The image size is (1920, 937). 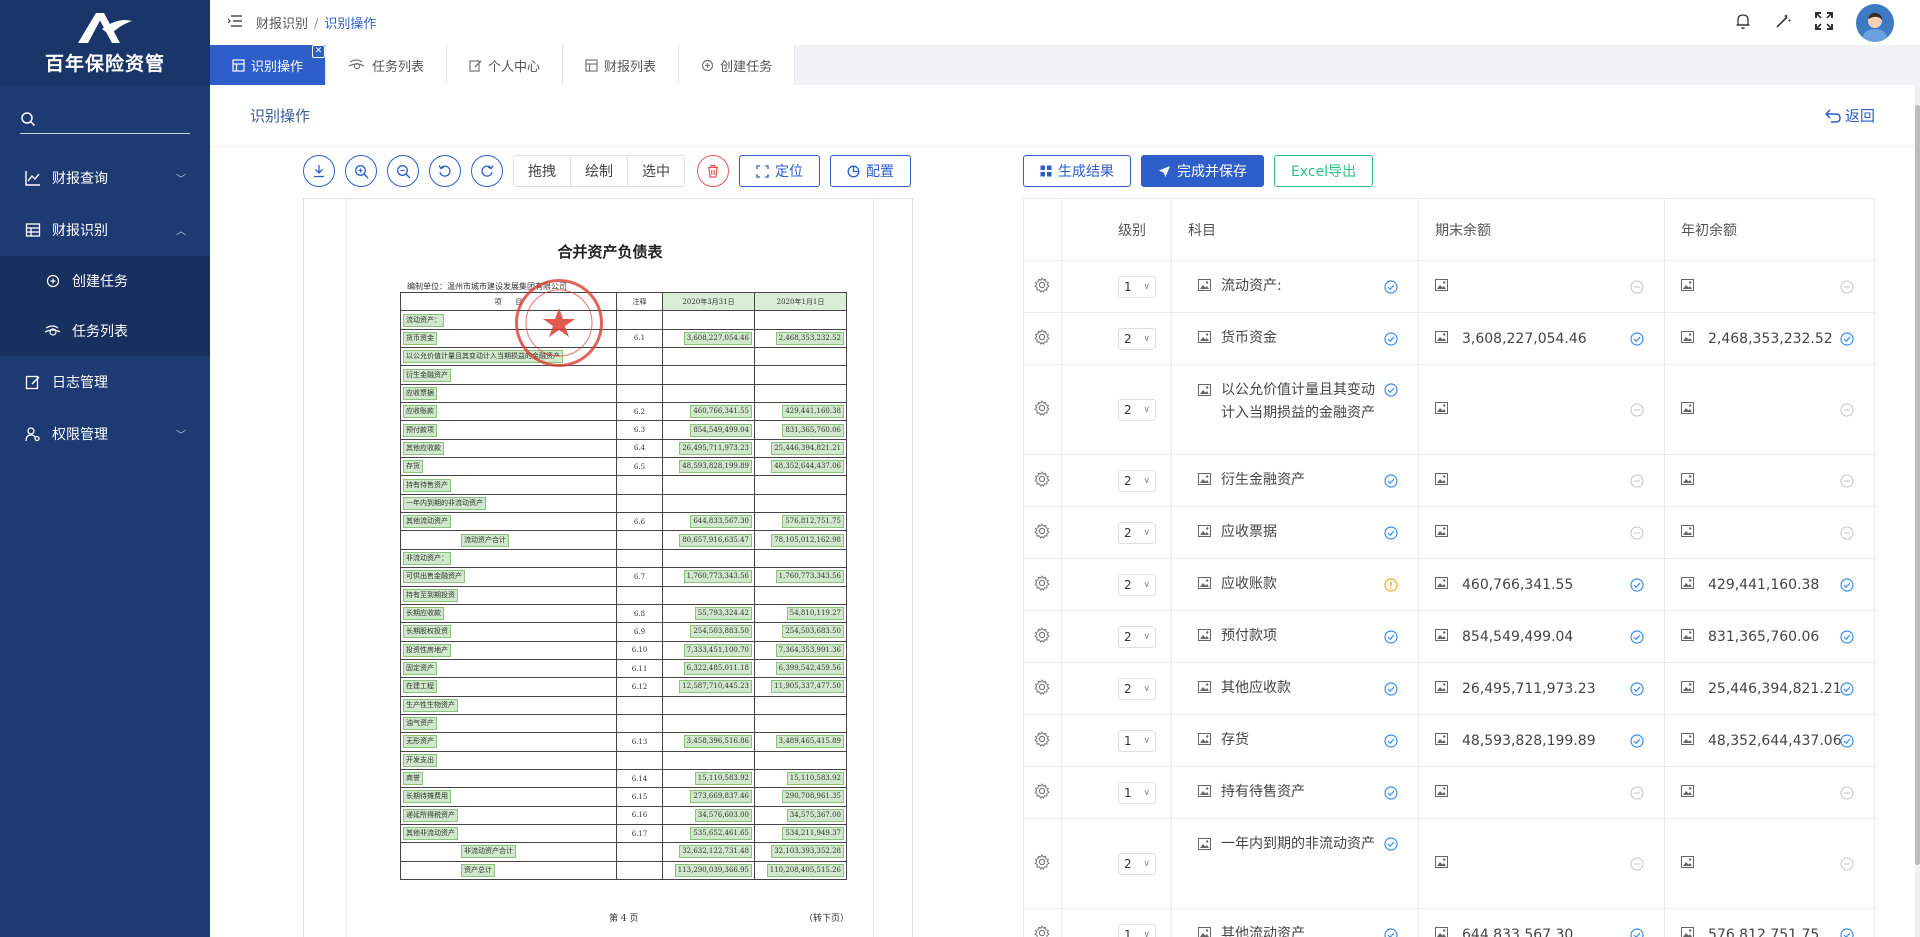 I want to click on subject-text: 货币资金, so click(x=1249, y=338).